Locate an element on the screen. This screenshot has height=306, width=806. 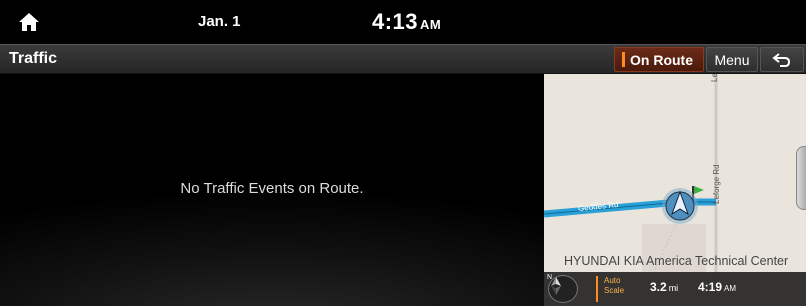
menu-button: Menu is located at coordinates (732, 59).